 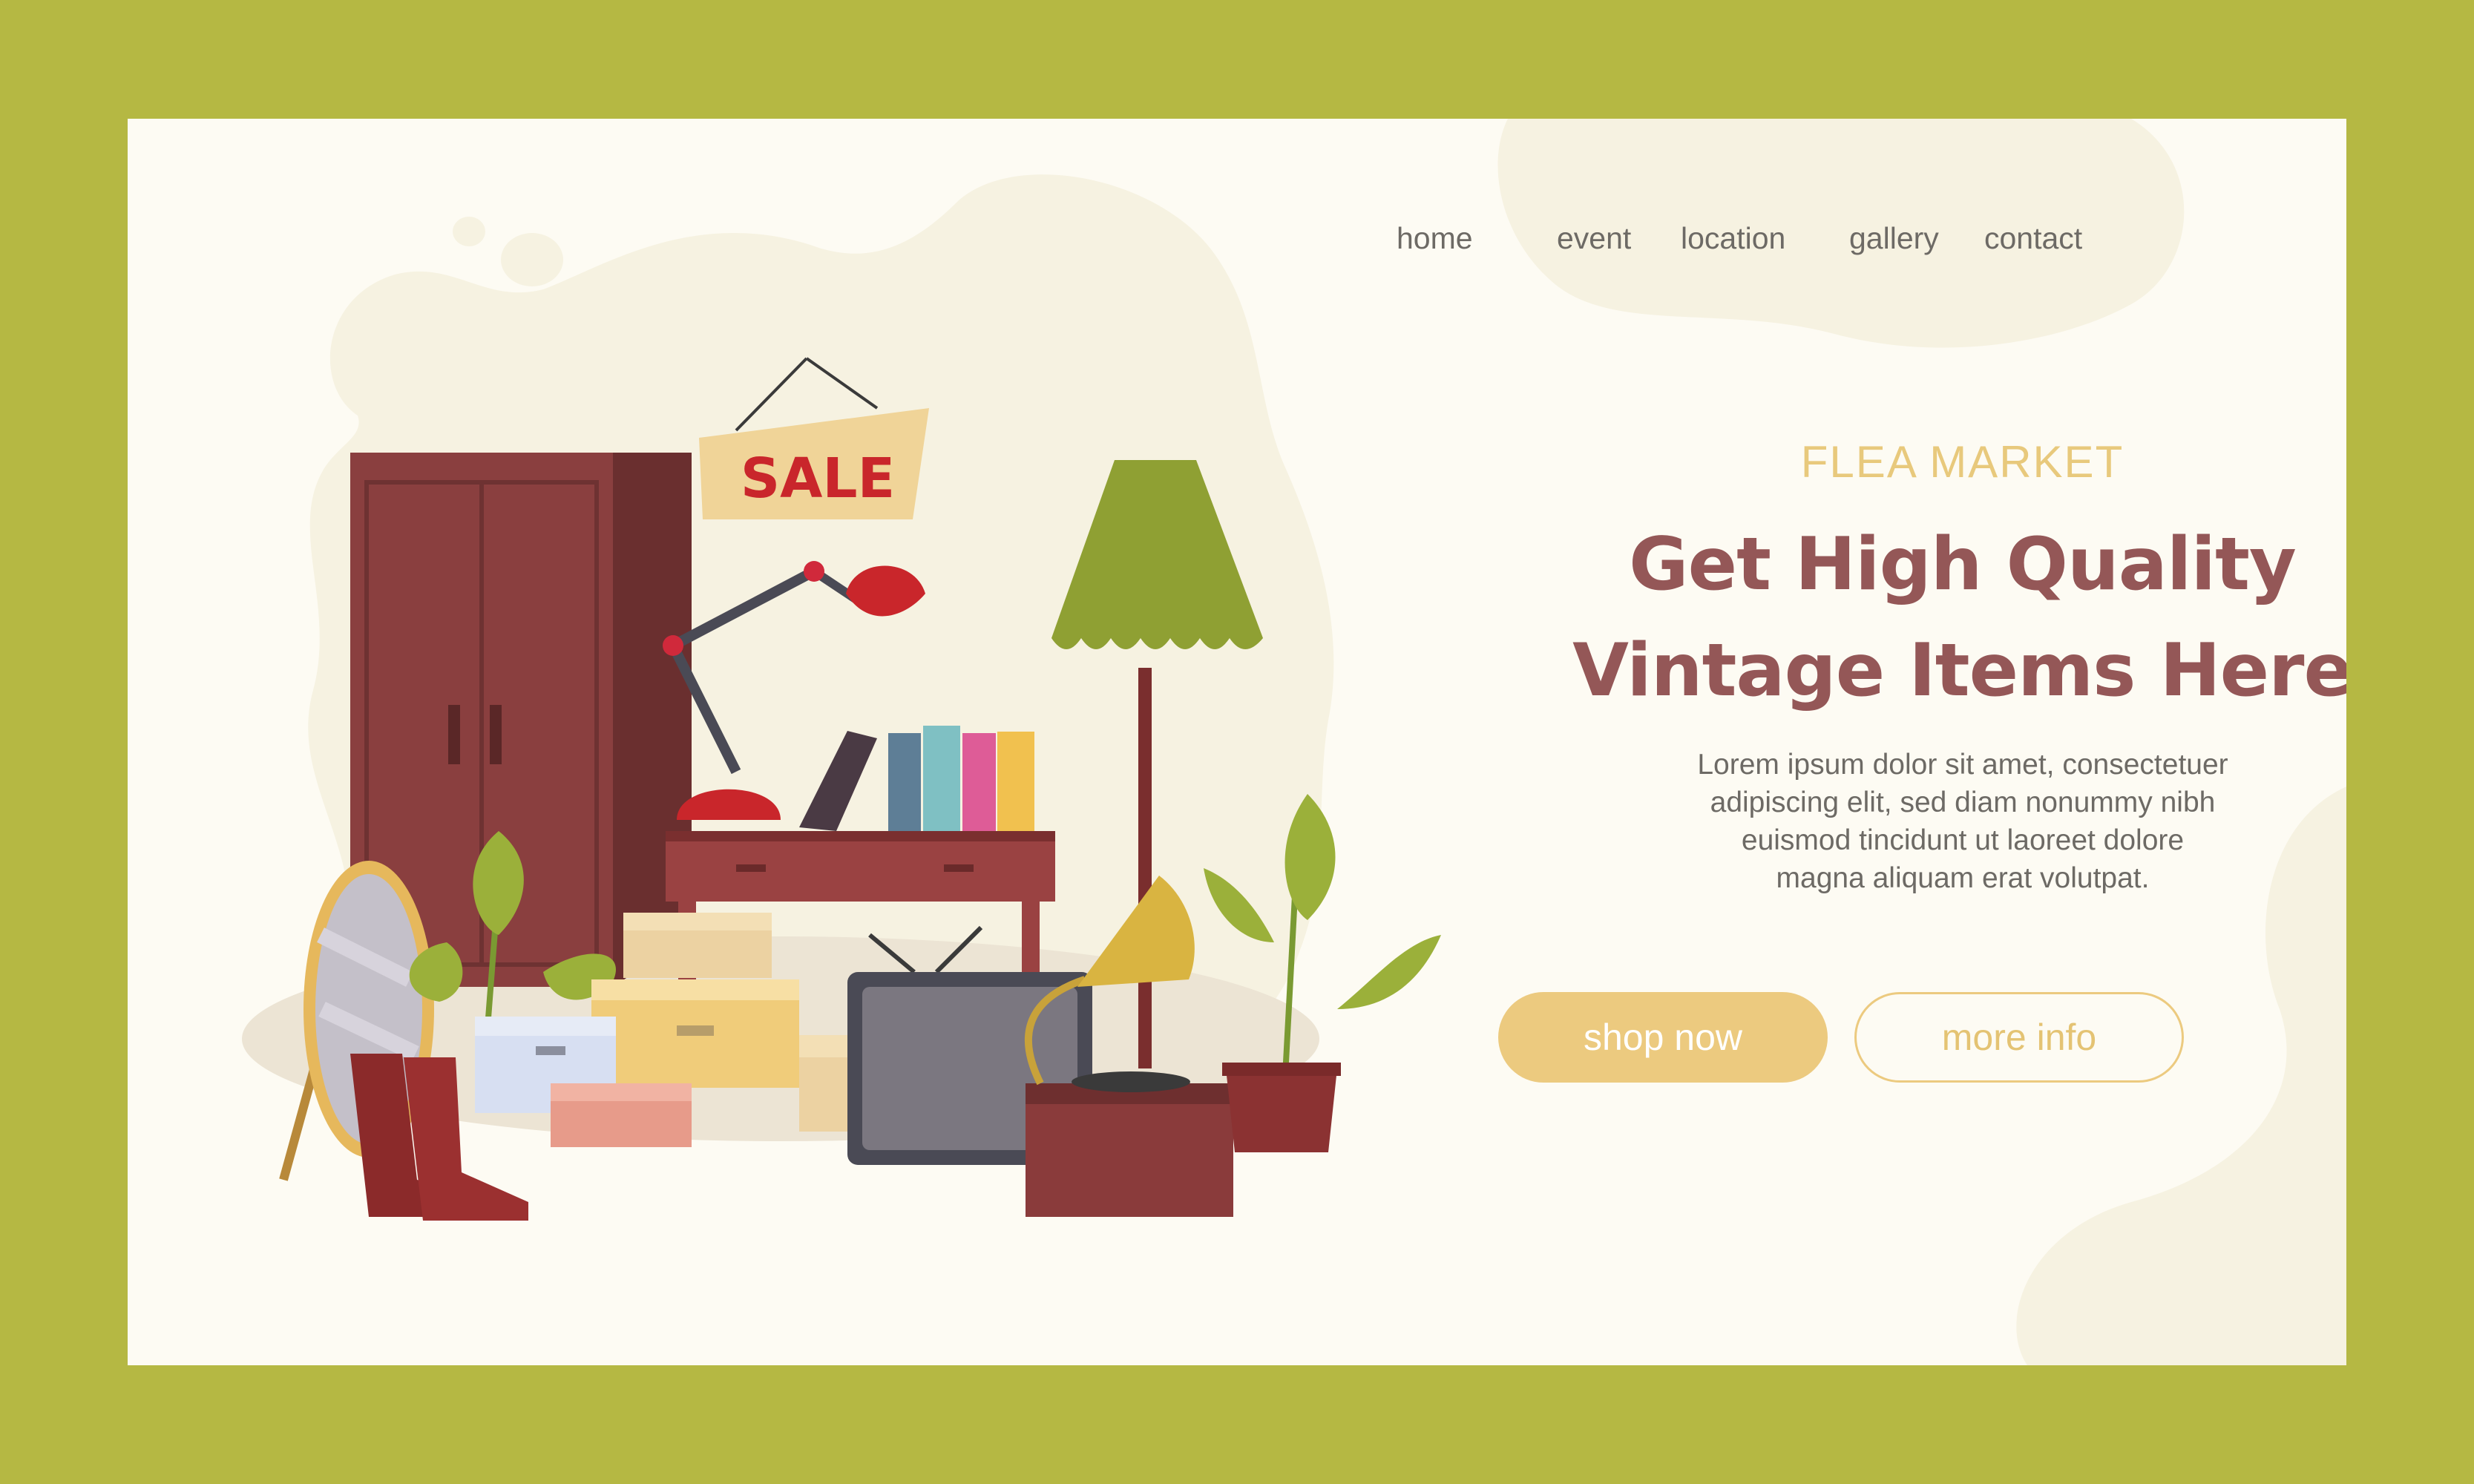 What do you see at coordinates (818, 478) in the screenshot?
I see `sale-sign-text: SALE` at bounding box center [818, 478].